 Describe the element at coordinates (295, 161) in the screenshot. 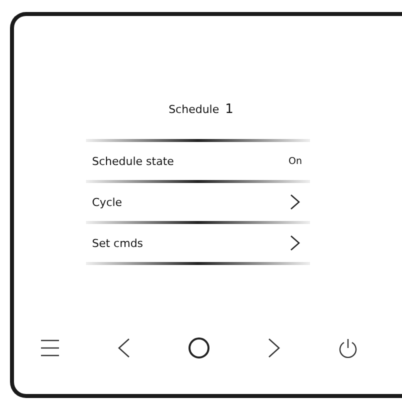

I see `row-value: On` at that location.